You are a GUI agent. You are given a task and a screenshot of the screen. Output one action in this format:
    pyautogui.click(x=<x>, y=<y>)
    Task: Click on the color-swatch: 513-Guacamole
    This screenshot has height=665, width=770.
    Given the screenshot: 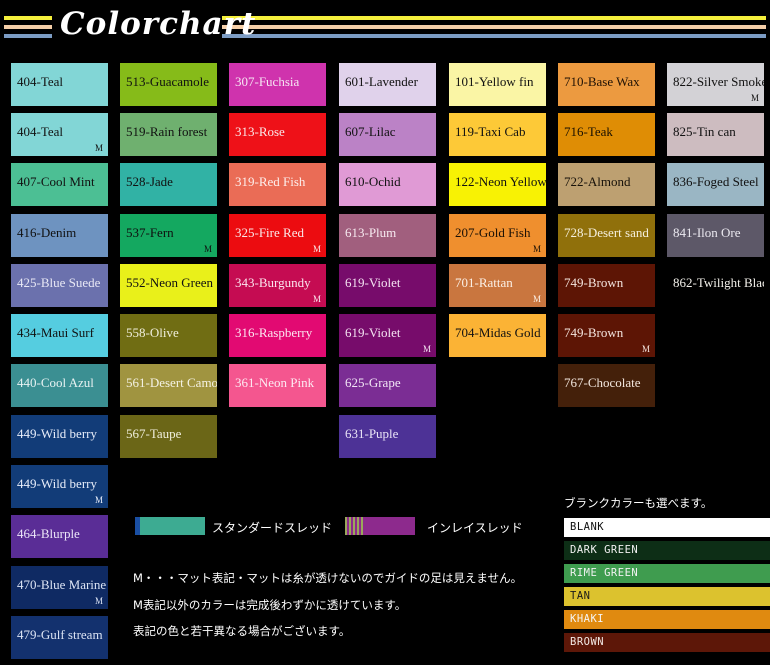 What is the action you would take?
    pyautogui.click(x=168, y=84)
    